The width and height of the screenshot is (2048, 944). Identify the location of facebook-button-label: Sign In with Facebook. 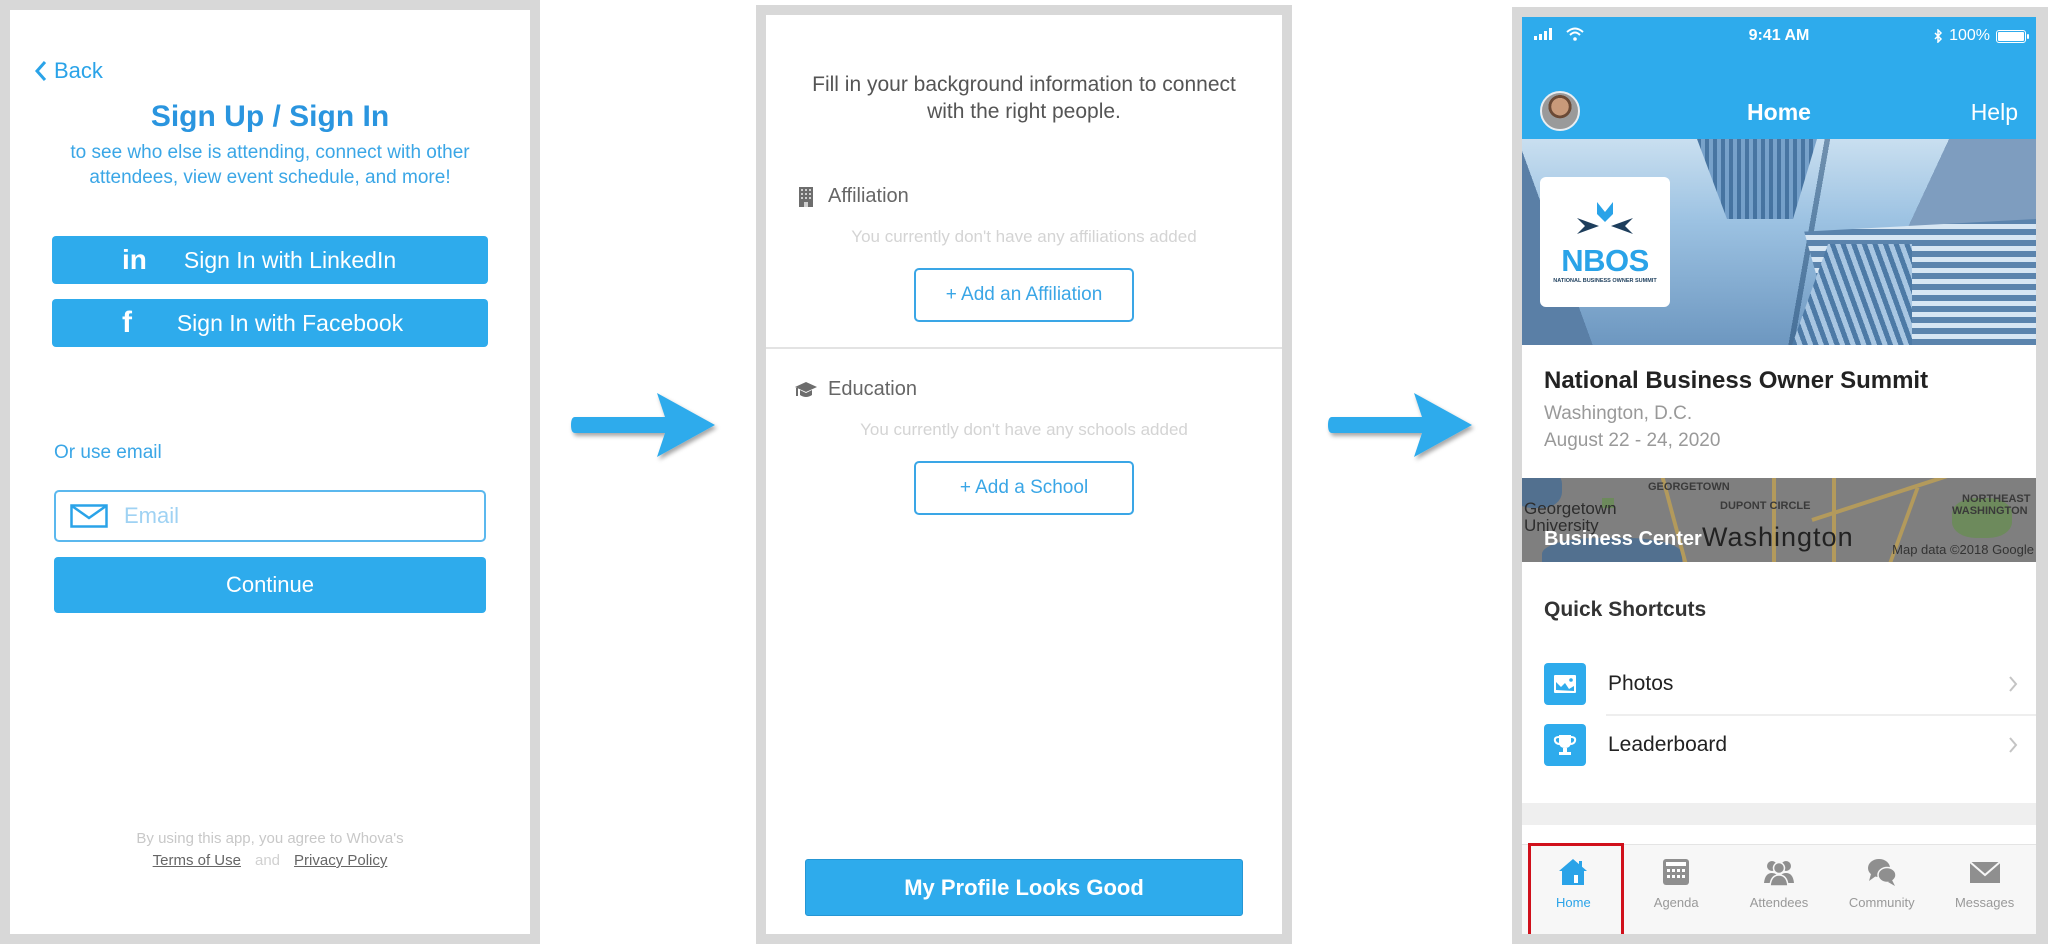
(290, 322).